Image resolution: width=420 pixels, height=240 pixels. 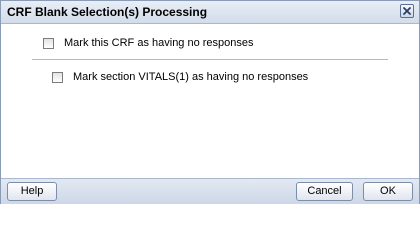 I want to click on dialog-titlebar: CRF Blank Selection(s) Processing, so click(x=210, y=12).